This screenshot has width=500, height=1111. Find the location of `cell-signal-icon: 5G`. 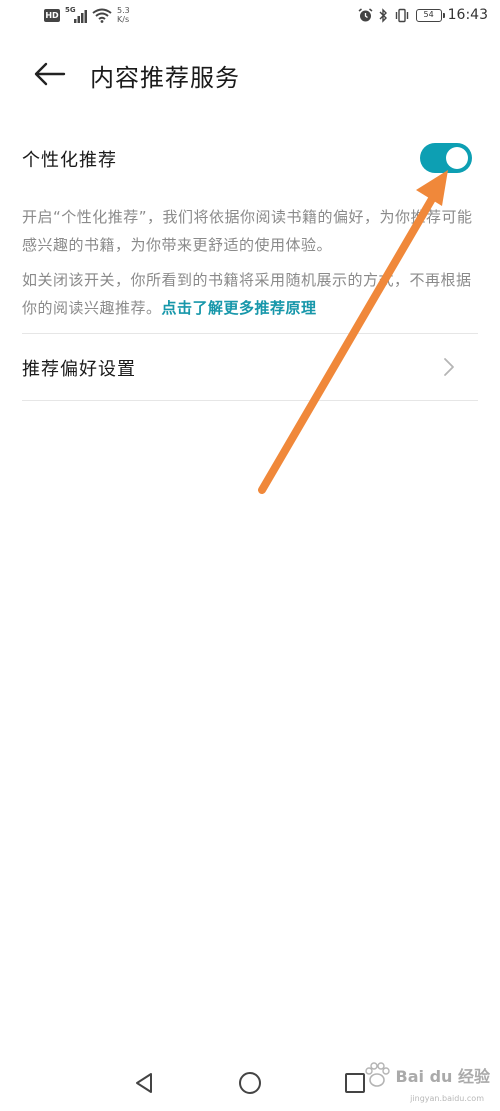

cell-signal-icon: 5G is located at coordinates (76, 14).